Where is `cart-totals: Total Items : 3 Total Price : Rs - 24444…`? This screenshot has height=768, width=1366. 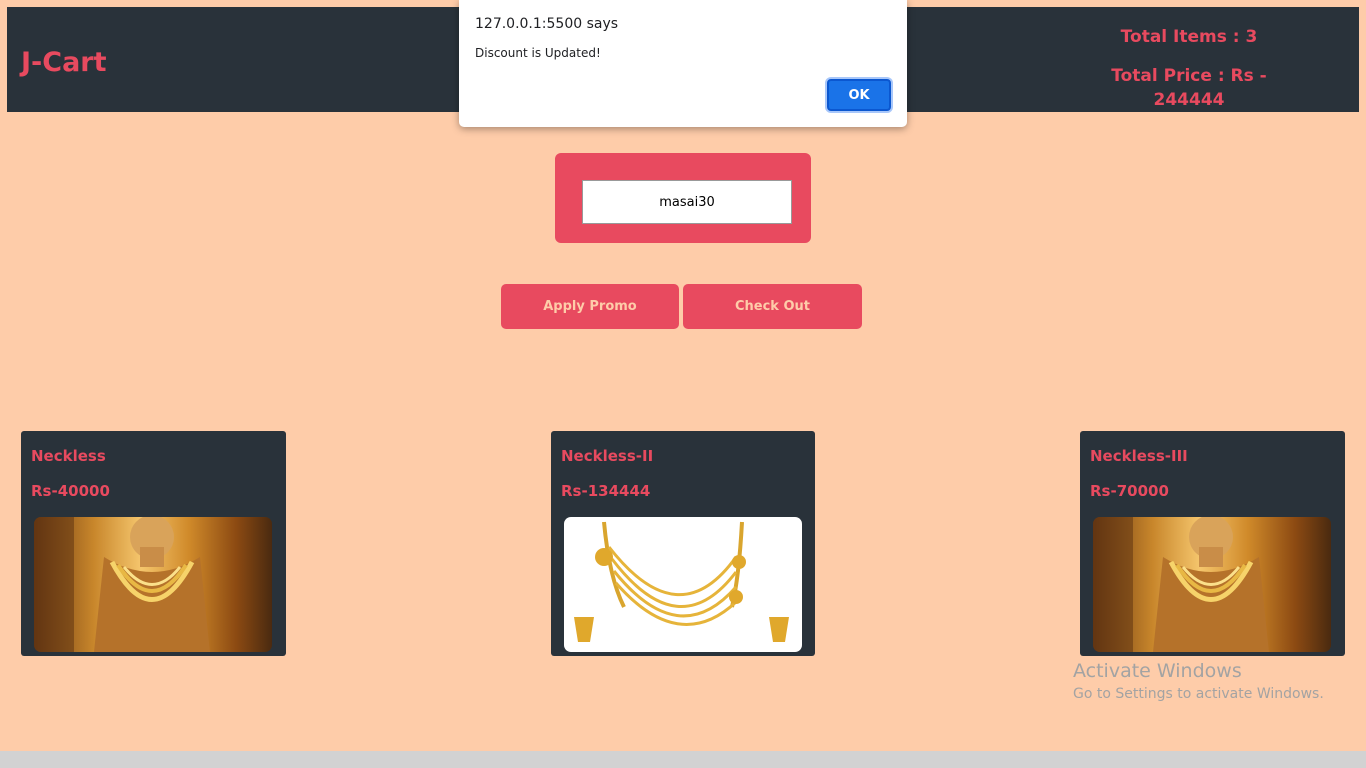
cart-totals: Total Items : 3 Total Price : Rs - 24444… is located at coordinates (1189, 67).